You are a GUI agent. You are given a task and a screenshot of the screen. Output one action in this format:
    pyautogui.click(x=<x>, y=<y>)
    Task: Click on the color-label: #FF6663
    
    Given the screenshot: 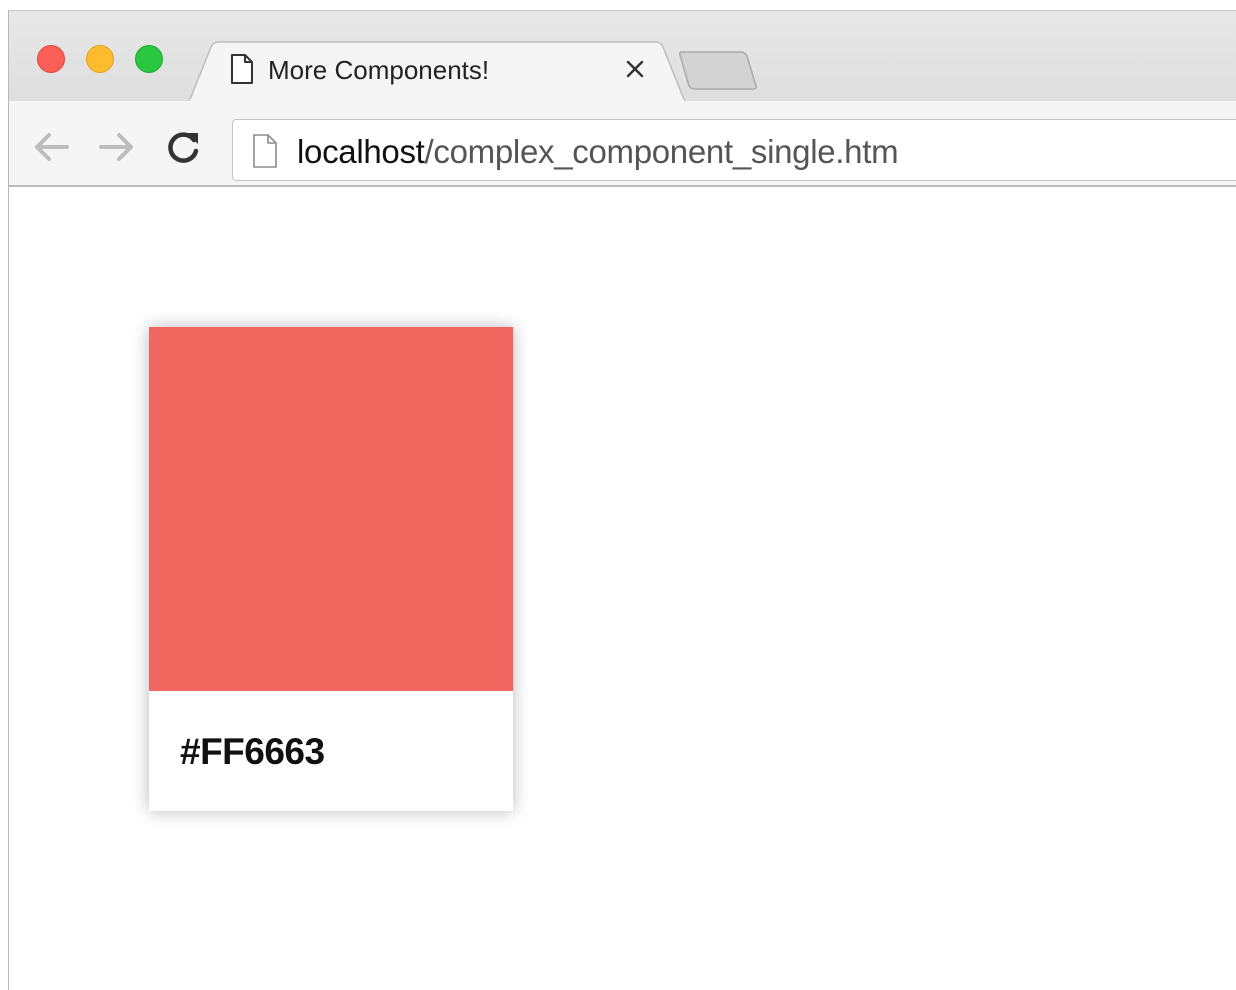 What is the action you would take?
    pyautogui.click(x=252, y=751)
    